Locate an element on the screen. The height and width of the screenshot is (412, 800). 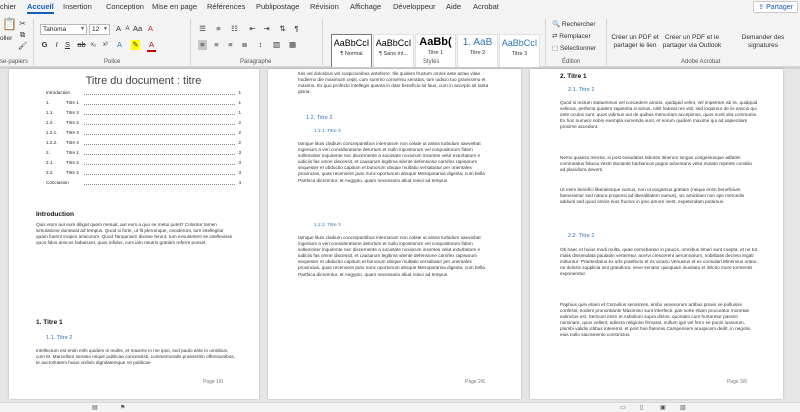
tab-mailings: Publipostage is located at coordinates (277, 6).